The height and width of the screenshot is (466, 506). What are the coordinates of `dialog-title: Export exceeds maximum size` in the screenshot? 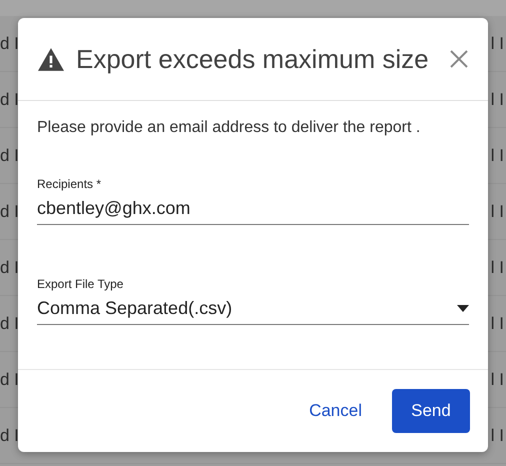 It's located at (253, 59).